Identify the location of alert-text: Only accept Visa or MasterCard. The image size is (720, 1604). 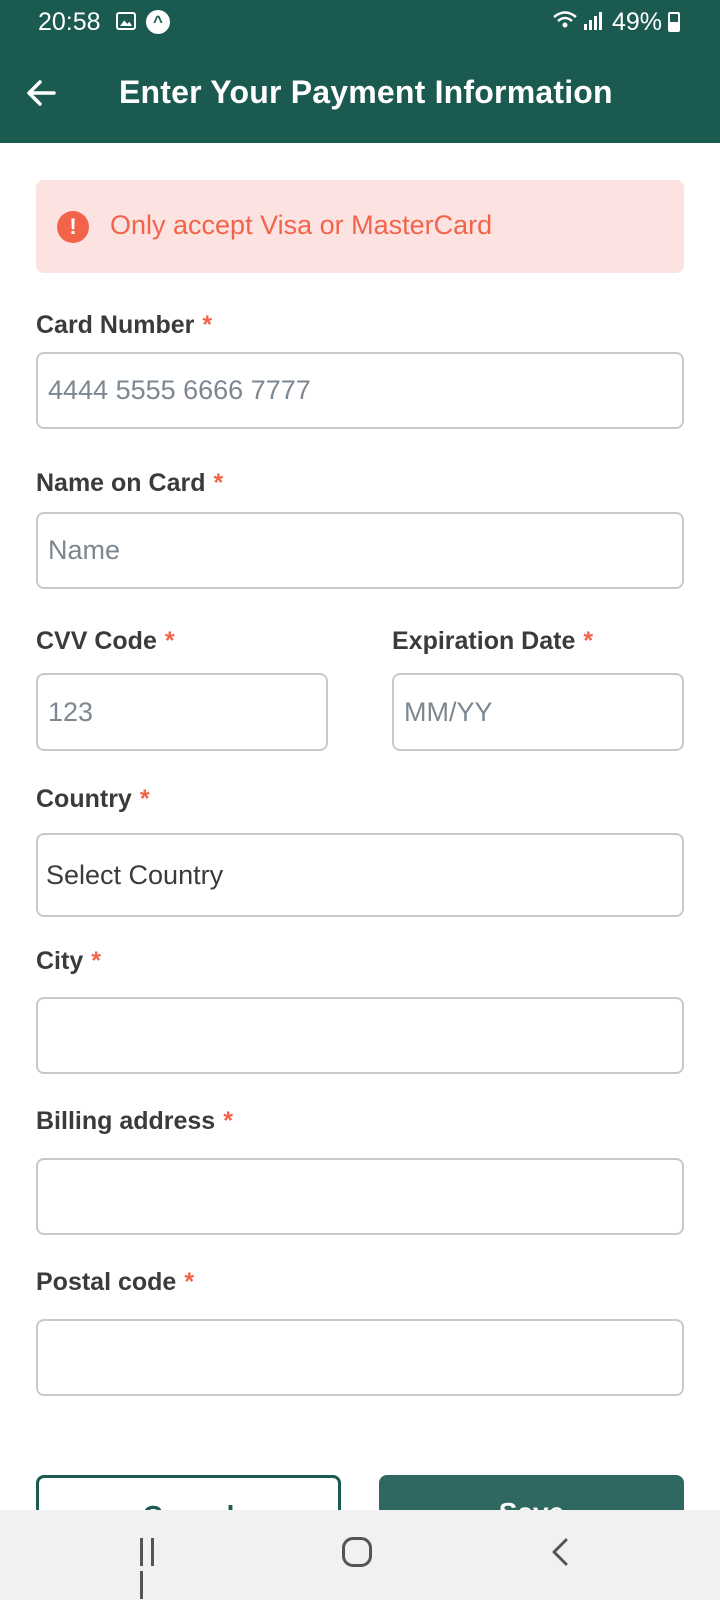
(301, 225).